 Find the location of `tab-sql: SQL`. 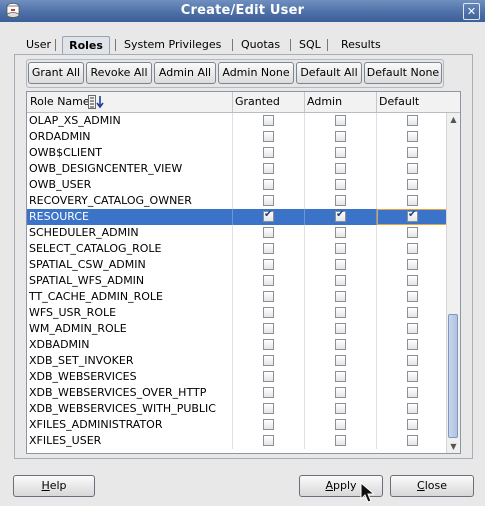

tab-sql: SQL is located at coordinates (310, 45).